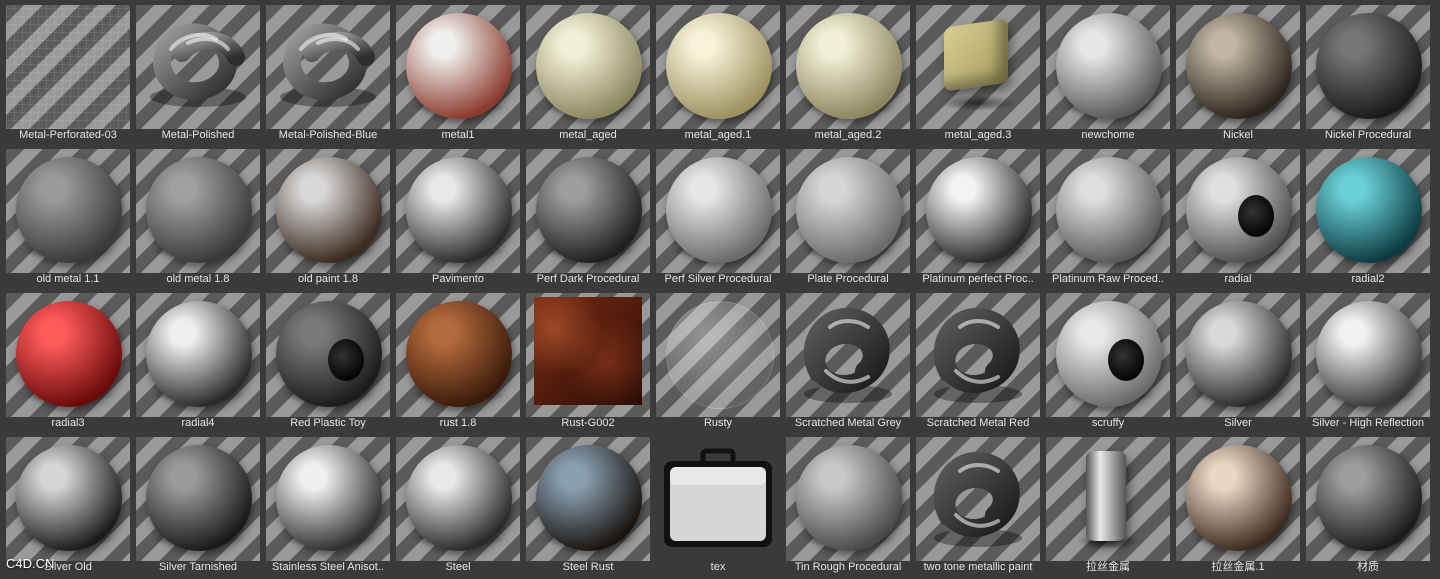 The height and width of the screenshot is (579, 1440). I want to click on material-tile: Tin Rough Procedural, so click(848, 505).